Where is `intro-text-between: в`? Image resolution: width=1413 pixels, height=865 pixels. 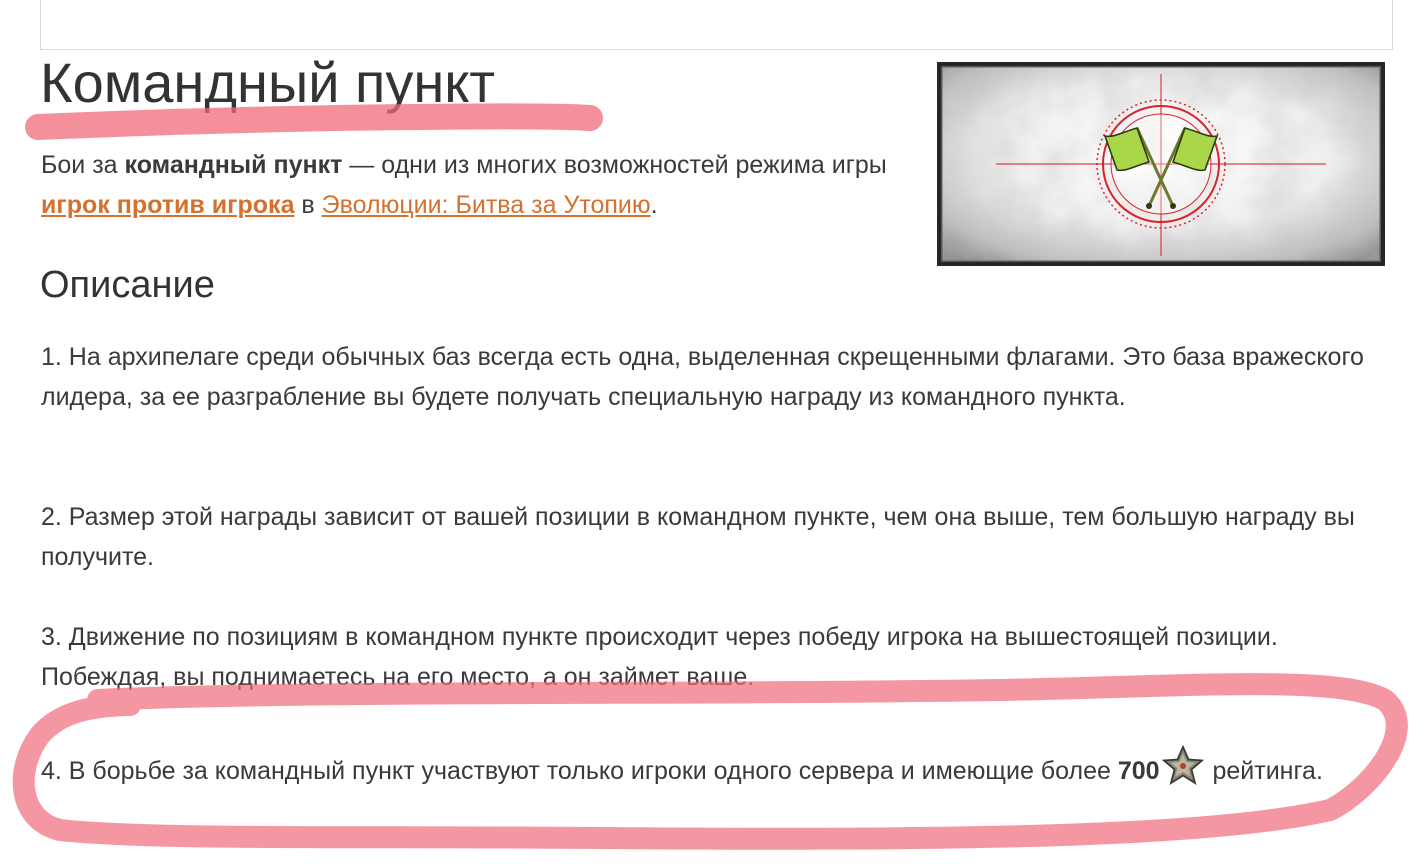 intro-text-between: в is located at coordinates (308, 205).